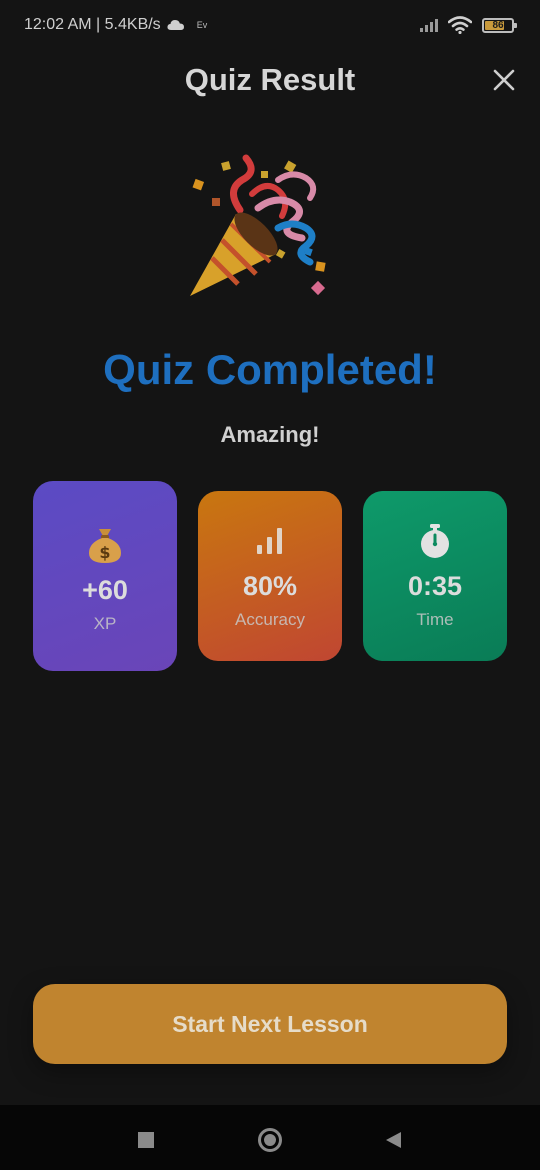 The height and width of the screenshot is (1170, 540). What do you see at coordinates (270, 434) in the screenshot?
I see `result-subtitle: Amazing!` at bounding box center [270, 434].